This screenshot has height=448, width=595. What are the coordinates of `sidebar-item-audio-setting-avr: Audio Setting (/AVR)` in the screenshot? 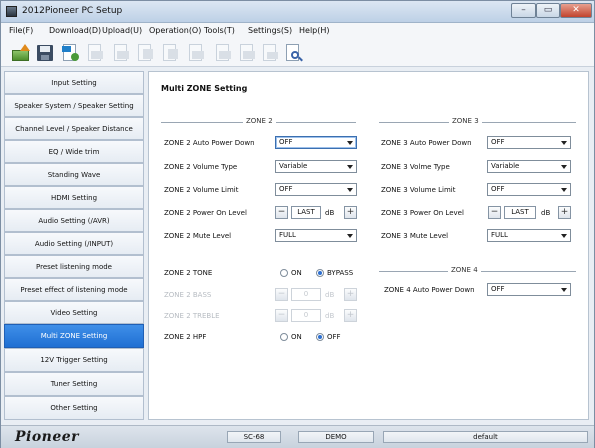 It's located at (74, 220).